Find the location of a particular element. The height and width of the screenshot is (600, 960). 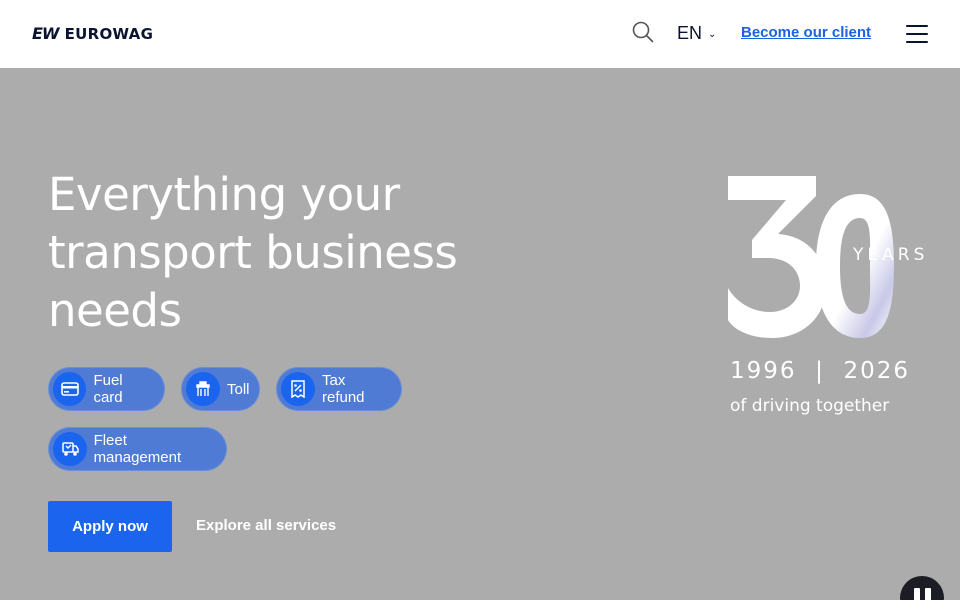

chevron-down-icon: ⌄ is located at coordinates (712, 34).